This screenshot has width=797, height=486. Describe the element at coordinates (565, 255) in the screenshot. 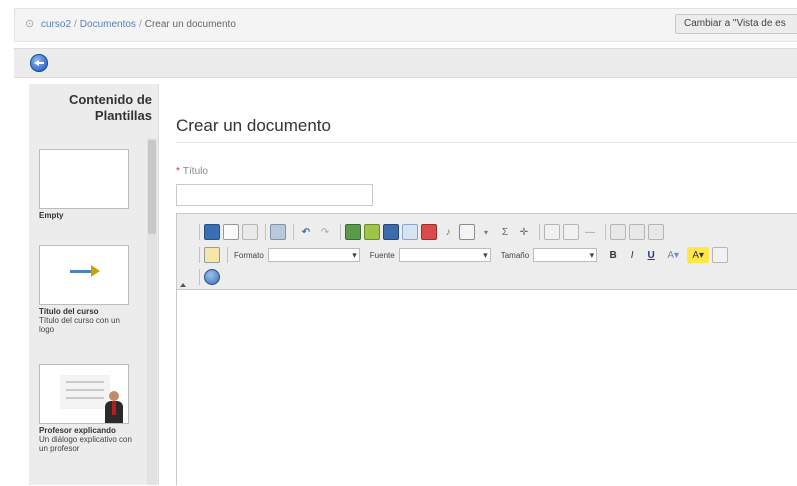

I see `size-select` at that location.